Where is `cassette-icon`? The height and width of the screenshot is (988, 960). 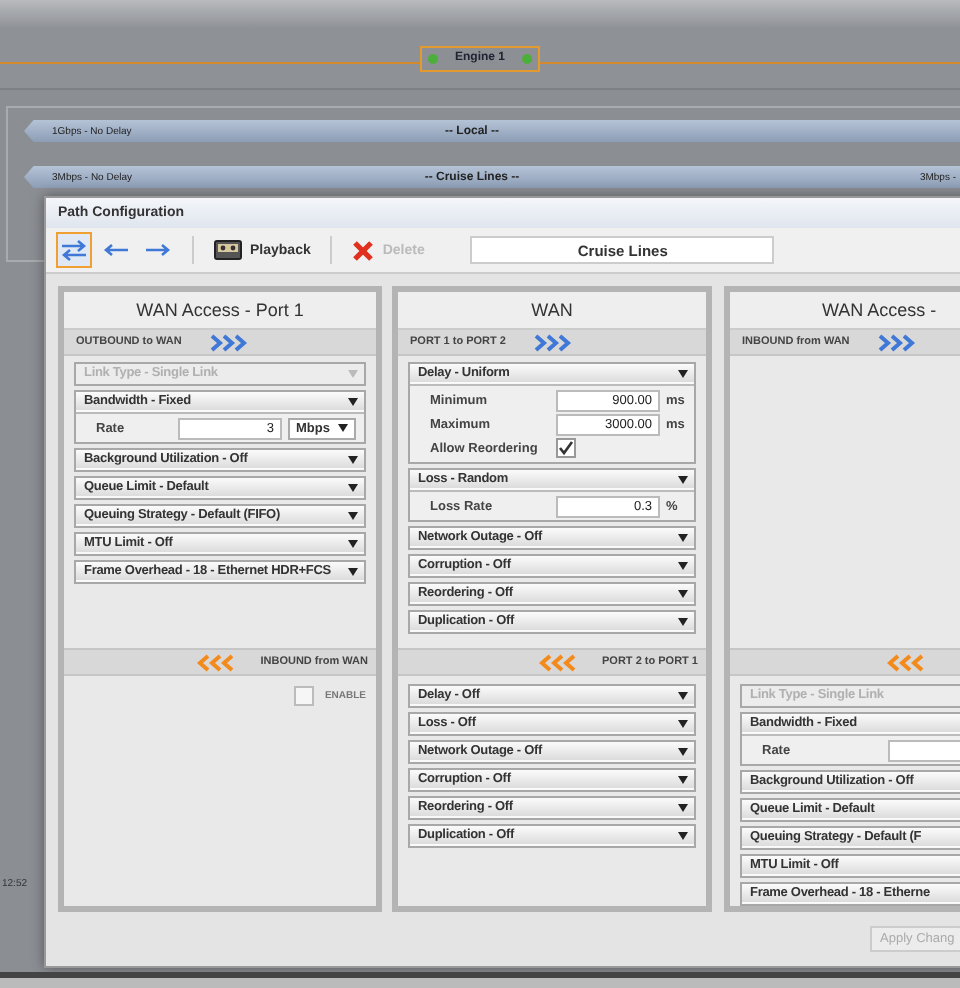
cassette-icon is located at coordinates (228, 250).